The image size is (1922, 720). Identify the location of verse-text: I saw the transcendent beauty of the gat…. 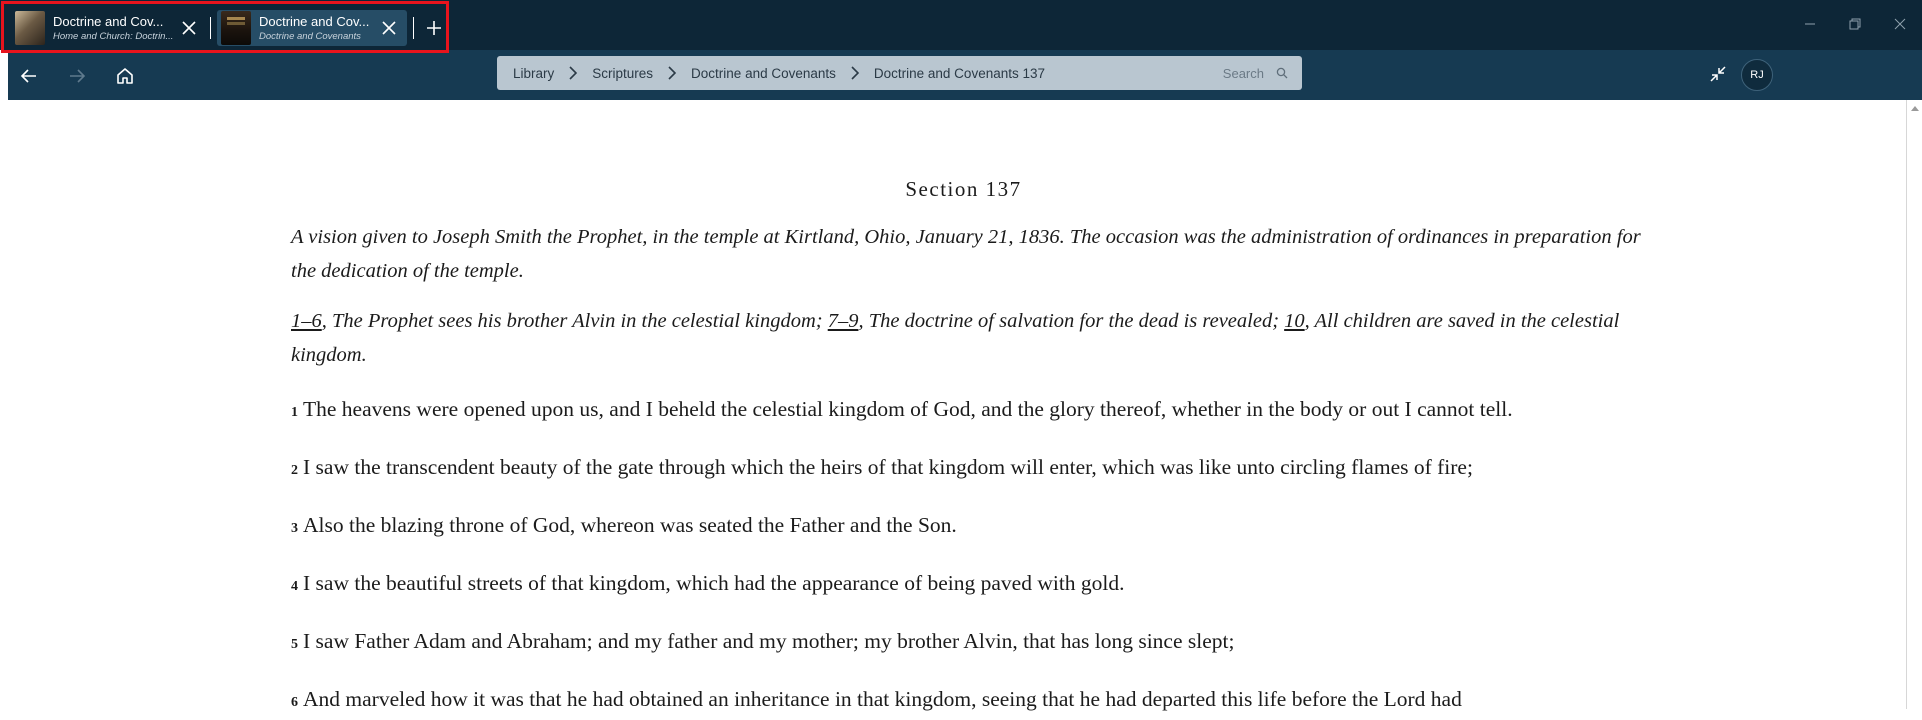
(888, 467).